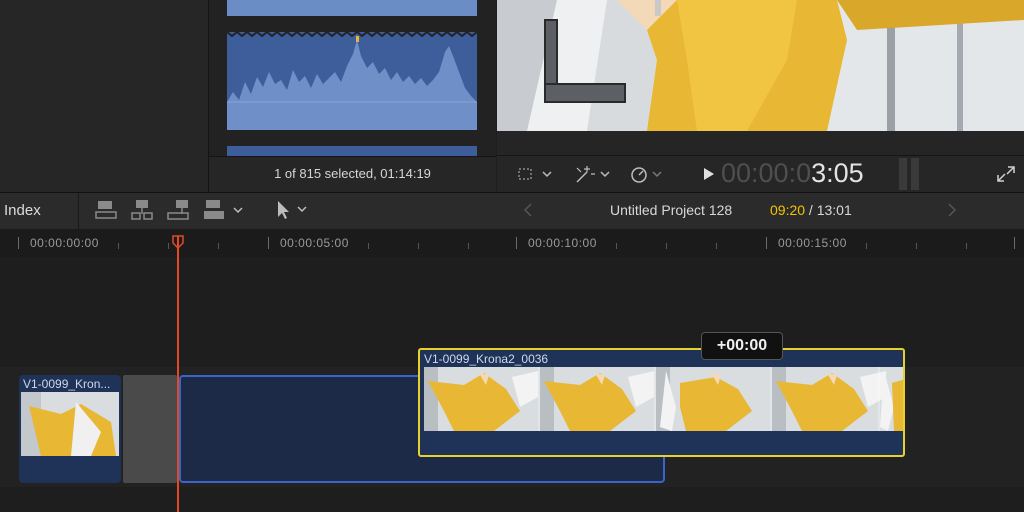  I want to click on browser-panel: 1 of 815 selected, 01:14:19, so click(352, 96).